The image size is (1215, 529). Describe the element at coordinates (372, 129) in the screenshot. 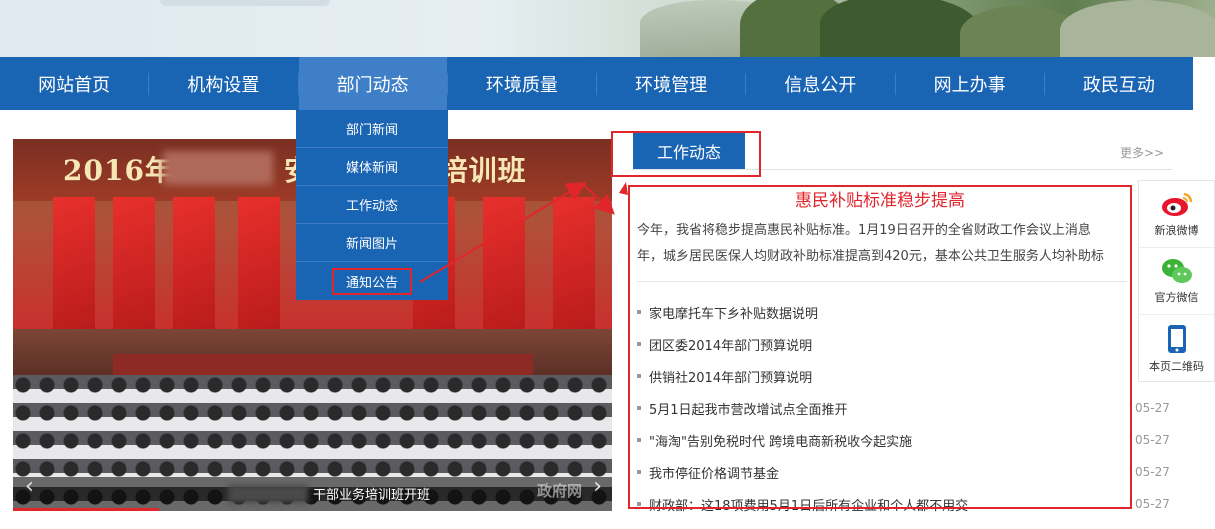

I see `dropdown-item-department-news: 部门新闻` at that location.